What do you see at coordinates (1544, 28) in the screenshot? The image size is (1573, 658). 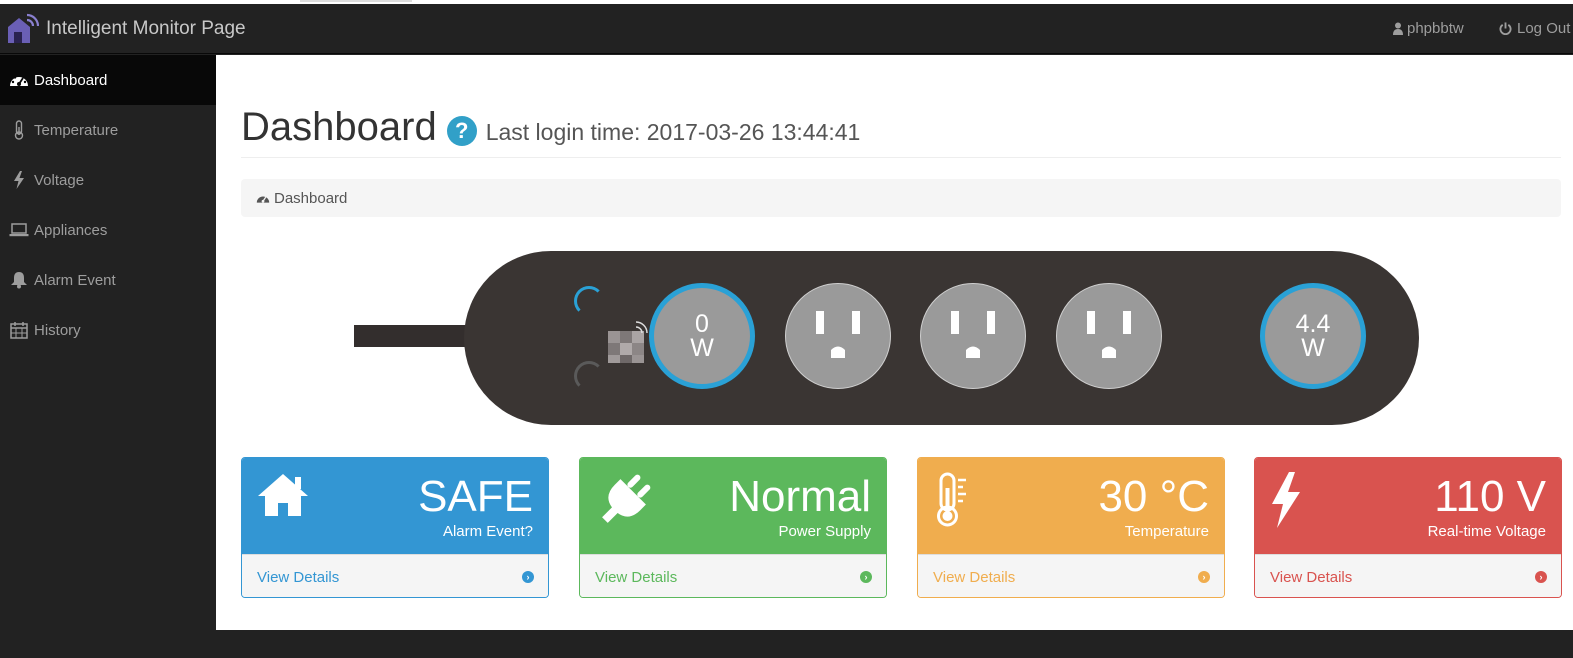 I see `logout-label: Log Out` at bounding box center [1544, 28].